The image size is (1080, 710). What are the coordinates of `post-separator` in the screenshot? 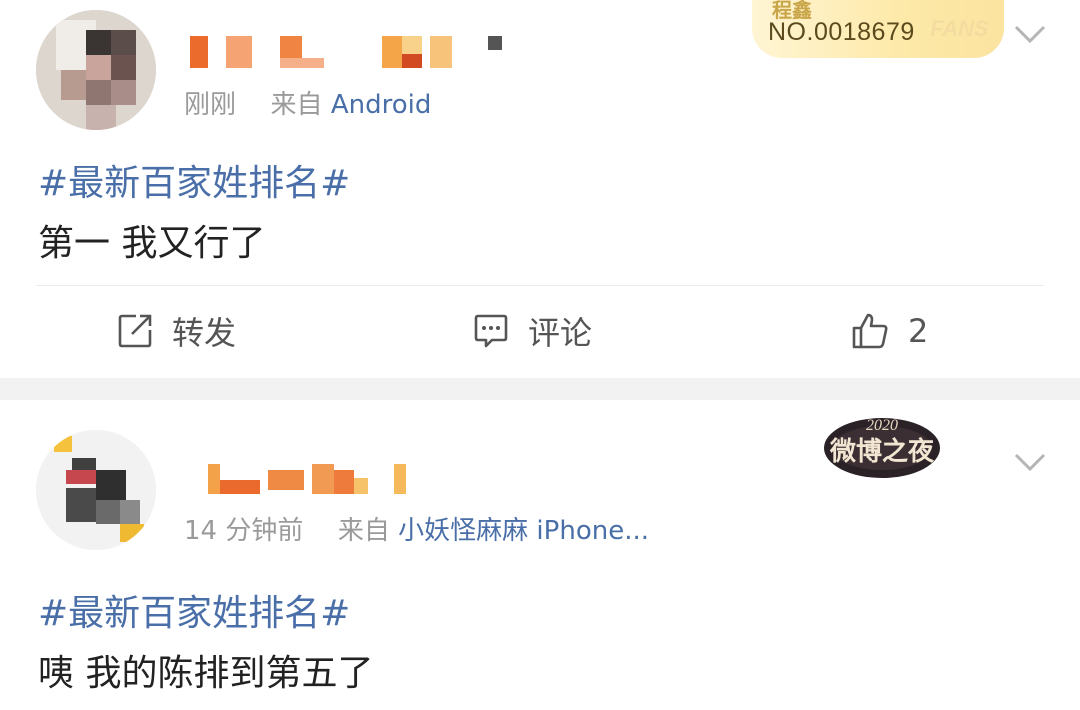 It's located at (540, 389).